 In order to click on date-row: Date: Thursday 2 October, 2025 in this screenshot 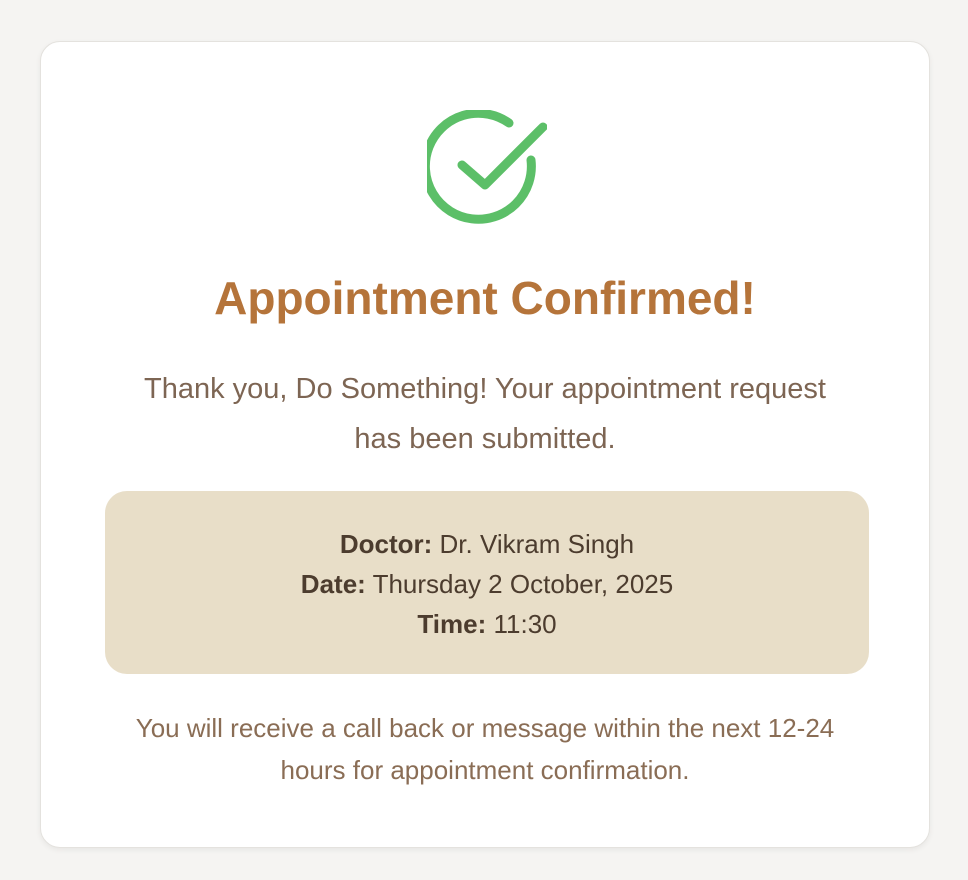, I will do `click(487, 584)`.